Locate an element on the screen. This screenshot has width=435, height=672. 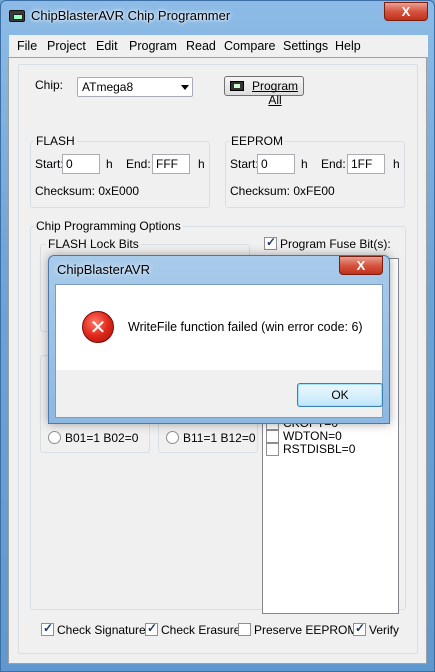
flash-title: FLASH is located at coordinates (55, 141).